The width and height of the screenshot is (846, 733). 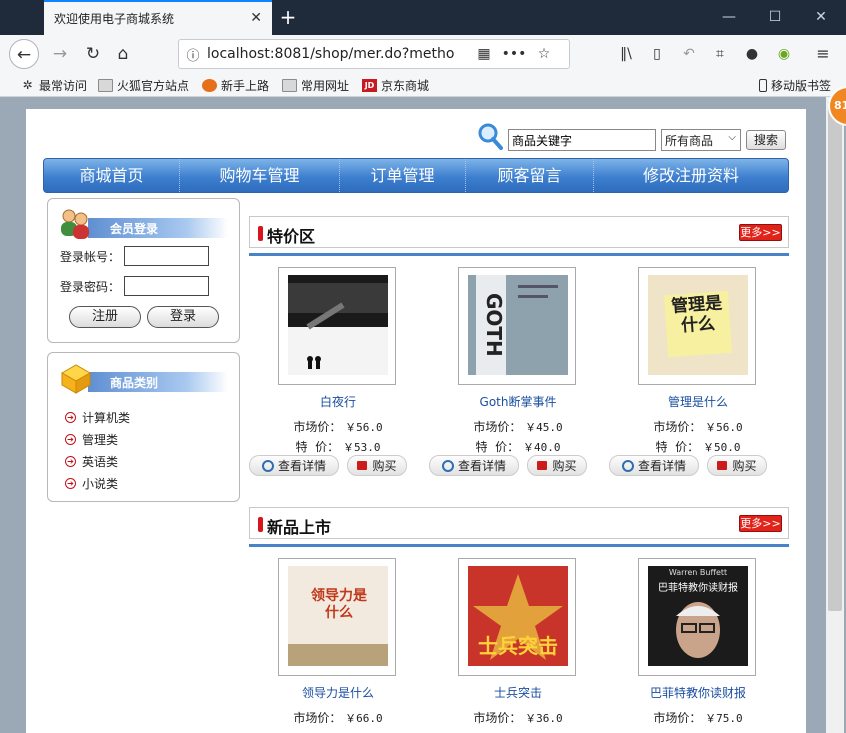 What do you see at coordinates (821, 17) in the screenshot?
I see `window-close-icon: ✕` at bounding box center [821, 17].